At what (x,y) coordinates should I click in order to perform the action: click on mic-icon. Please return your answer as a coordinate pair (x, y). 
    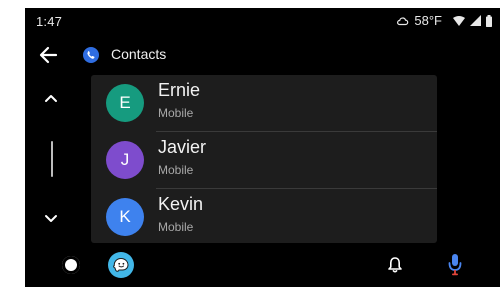
    Looking at the image, I should click on (455, 265).